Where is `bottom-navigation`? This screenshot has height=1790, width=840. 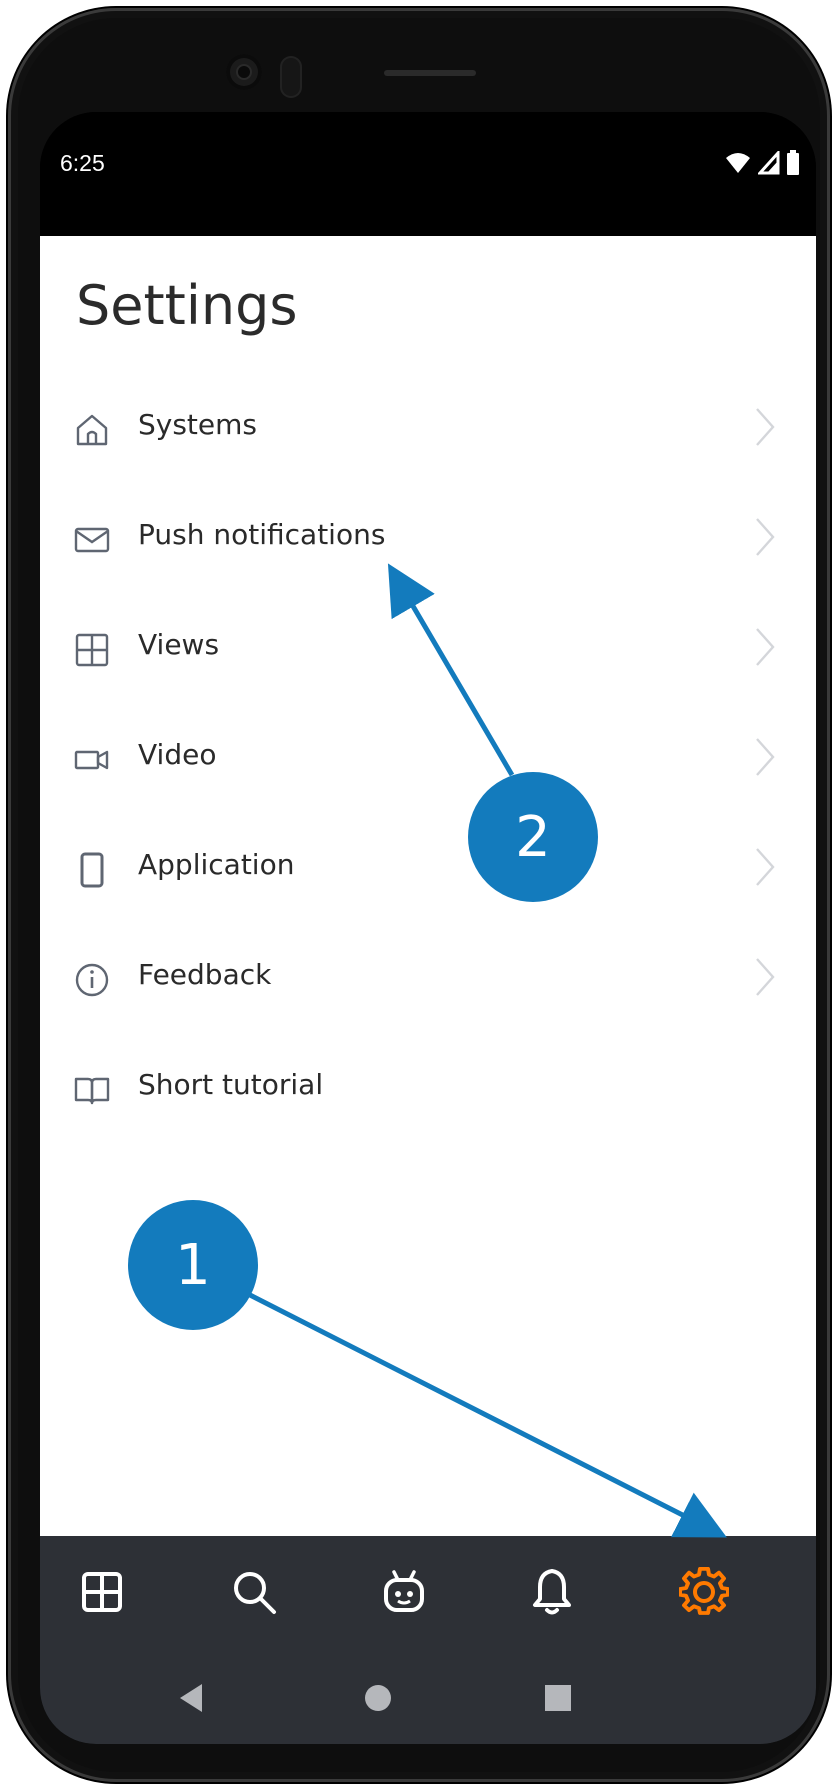 bottom-navigation is located at coordinates (428, 1640).